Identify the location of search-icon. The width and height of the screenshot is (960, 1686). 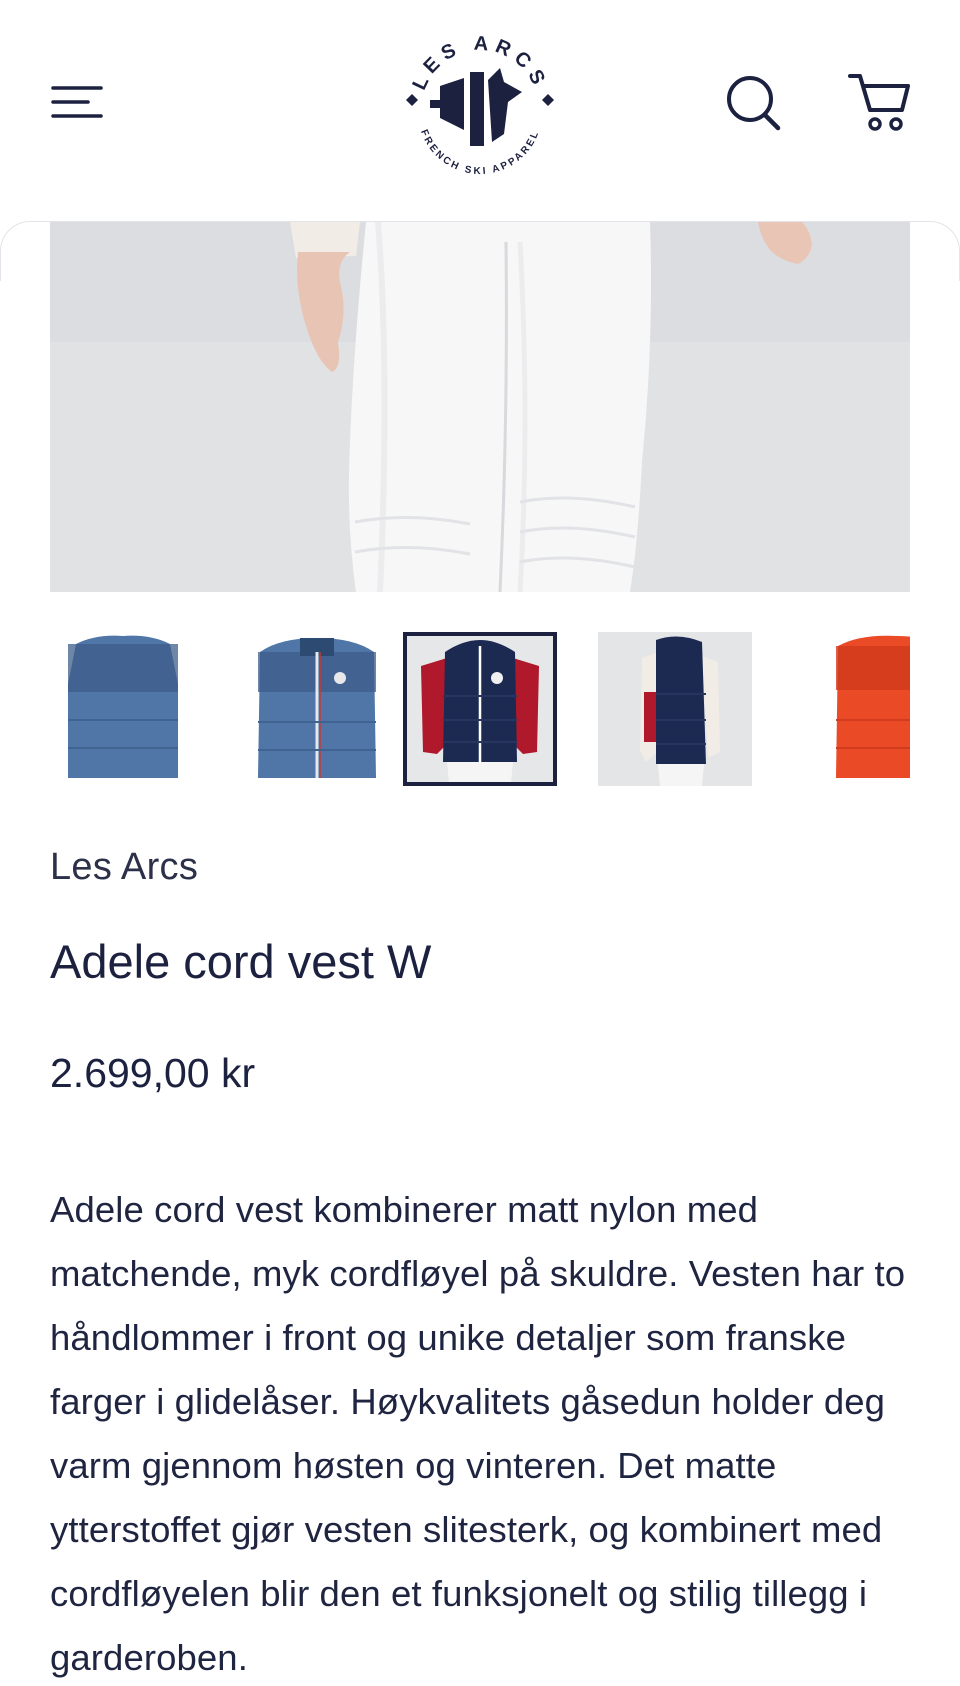
(755, 103).